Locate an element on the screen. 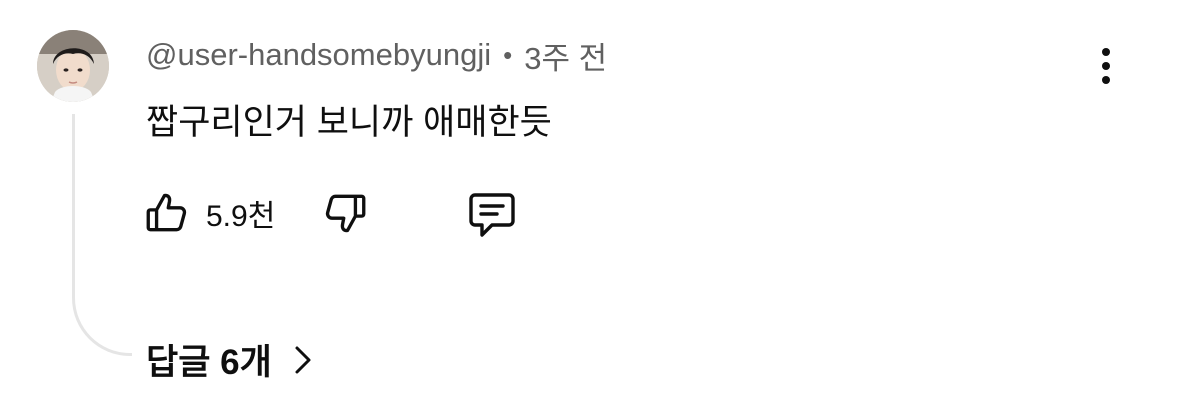 The height and width of the screenshot is (417, 1179). more-options-button is located at coordinates (1106, 66).